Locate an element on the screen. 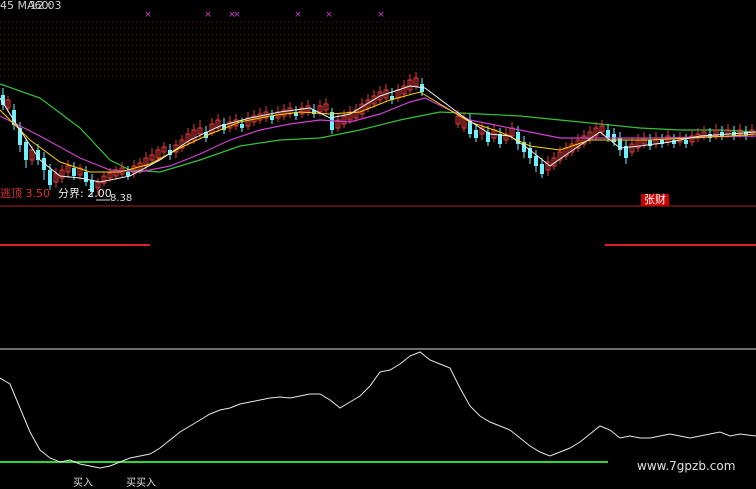 The width and height of the screenshot is (756, 489). watermark: www.7gpzb.com is located at coordinates (686, 466).